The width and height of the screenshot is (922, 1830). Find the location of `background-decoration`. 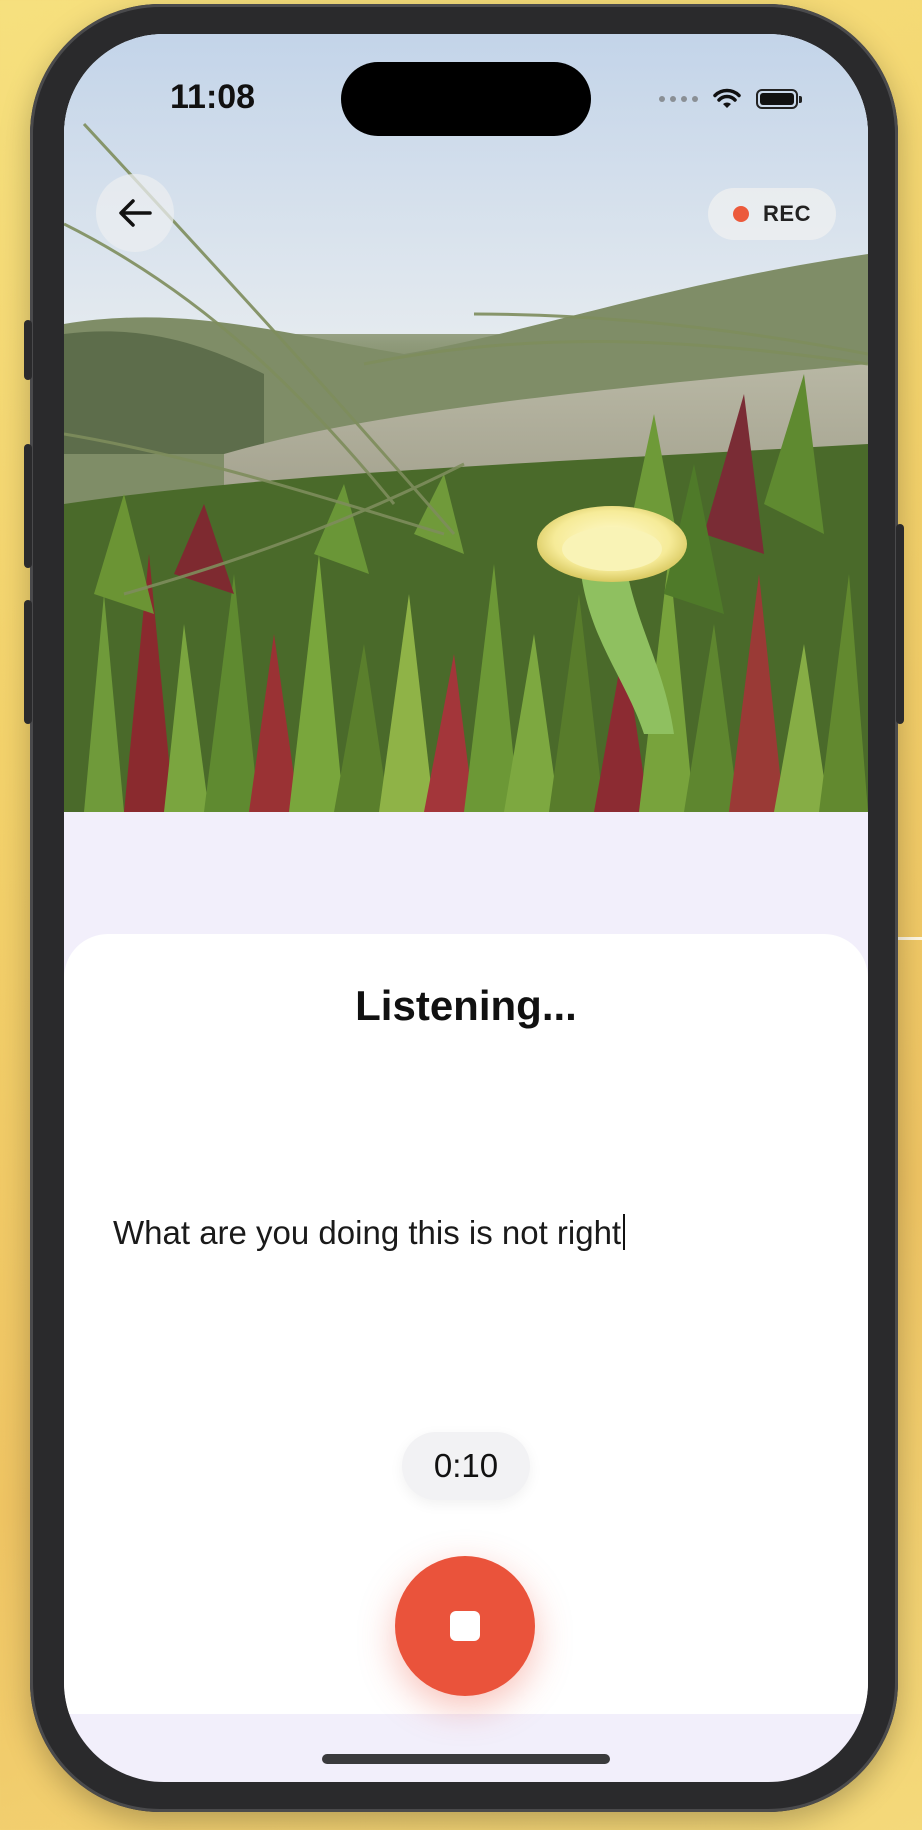

background-decoration is located at coordinates (908, 938).